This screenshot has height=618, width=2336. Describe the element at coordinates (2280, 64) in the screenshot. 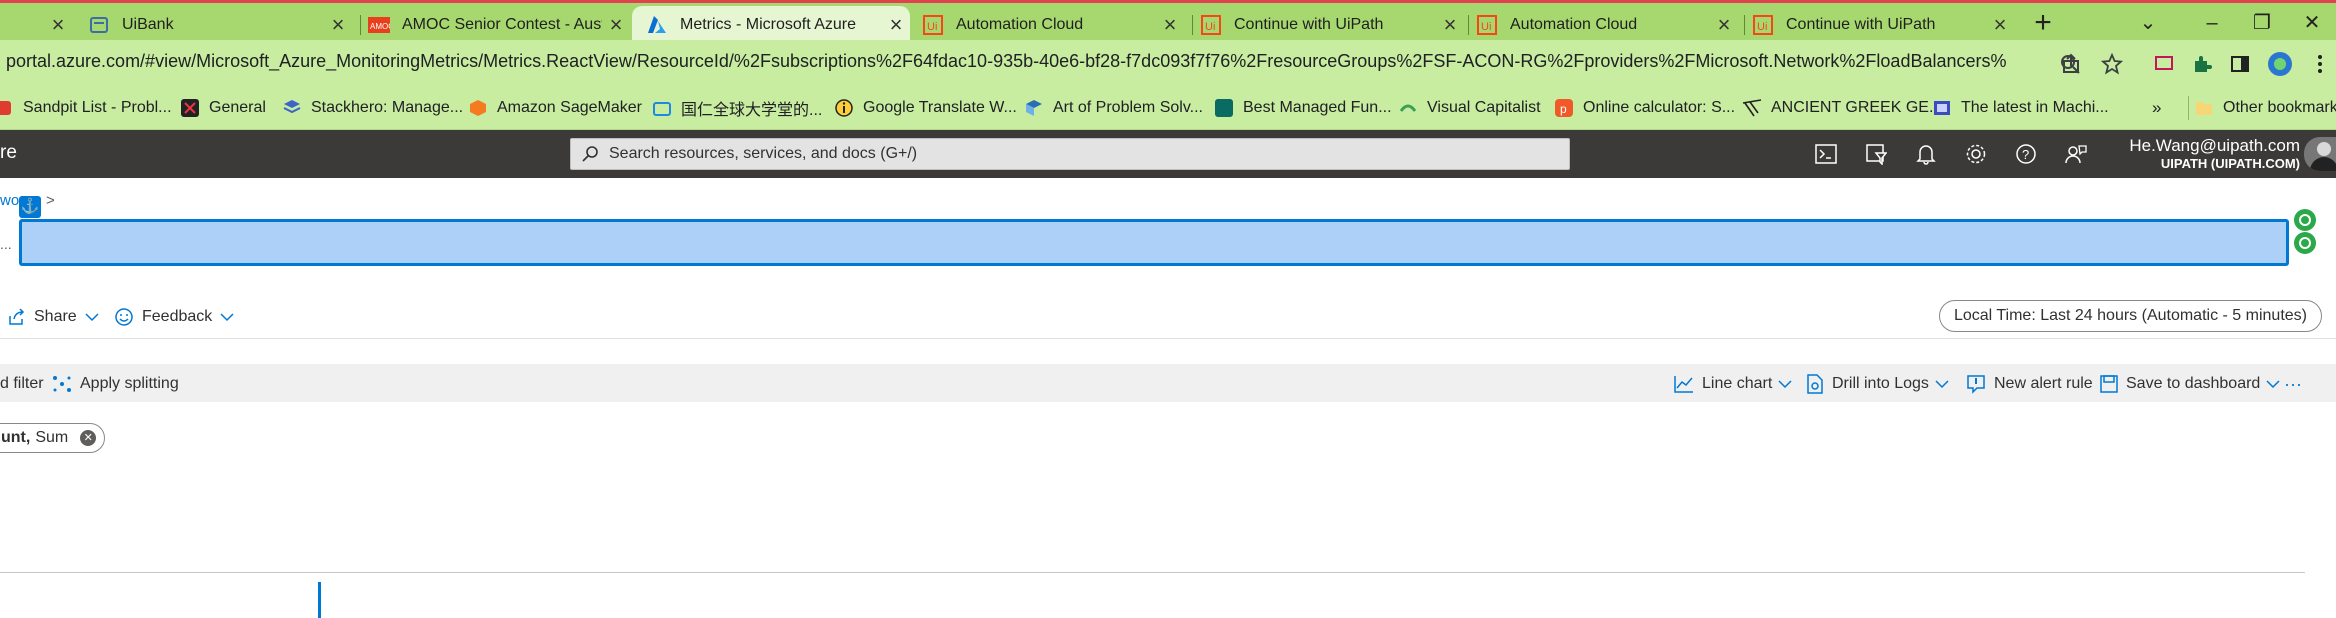

I see `profile-avatar-icon` at that location.